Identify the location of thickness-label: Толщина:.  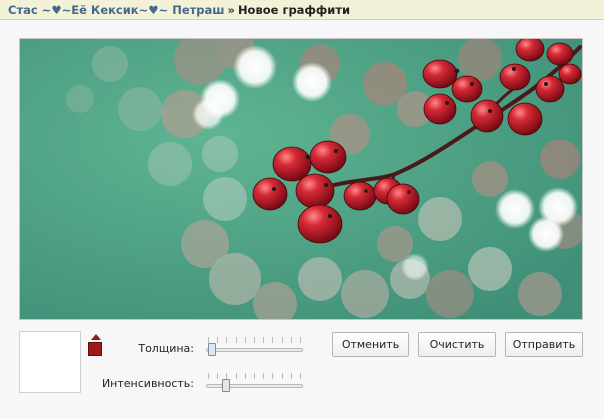
(166, 348).